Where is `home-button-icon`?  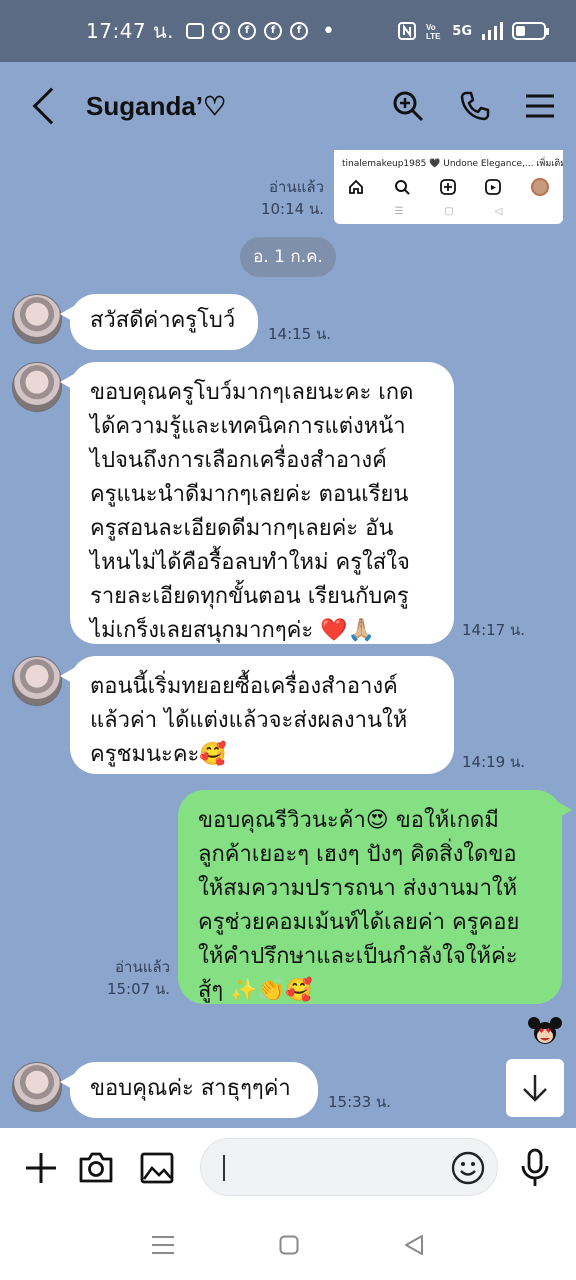 home-button-icon is located at coordinates (289, 1245).